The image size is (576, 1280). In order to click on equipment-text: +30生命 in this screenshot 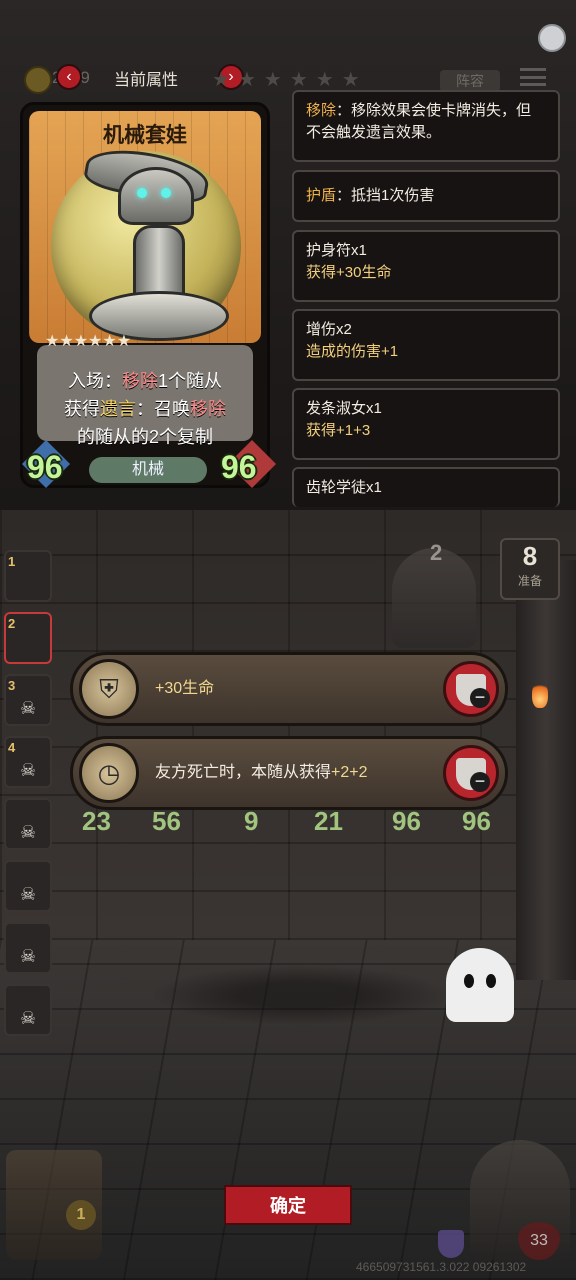, I will do `click(184, 689)`.